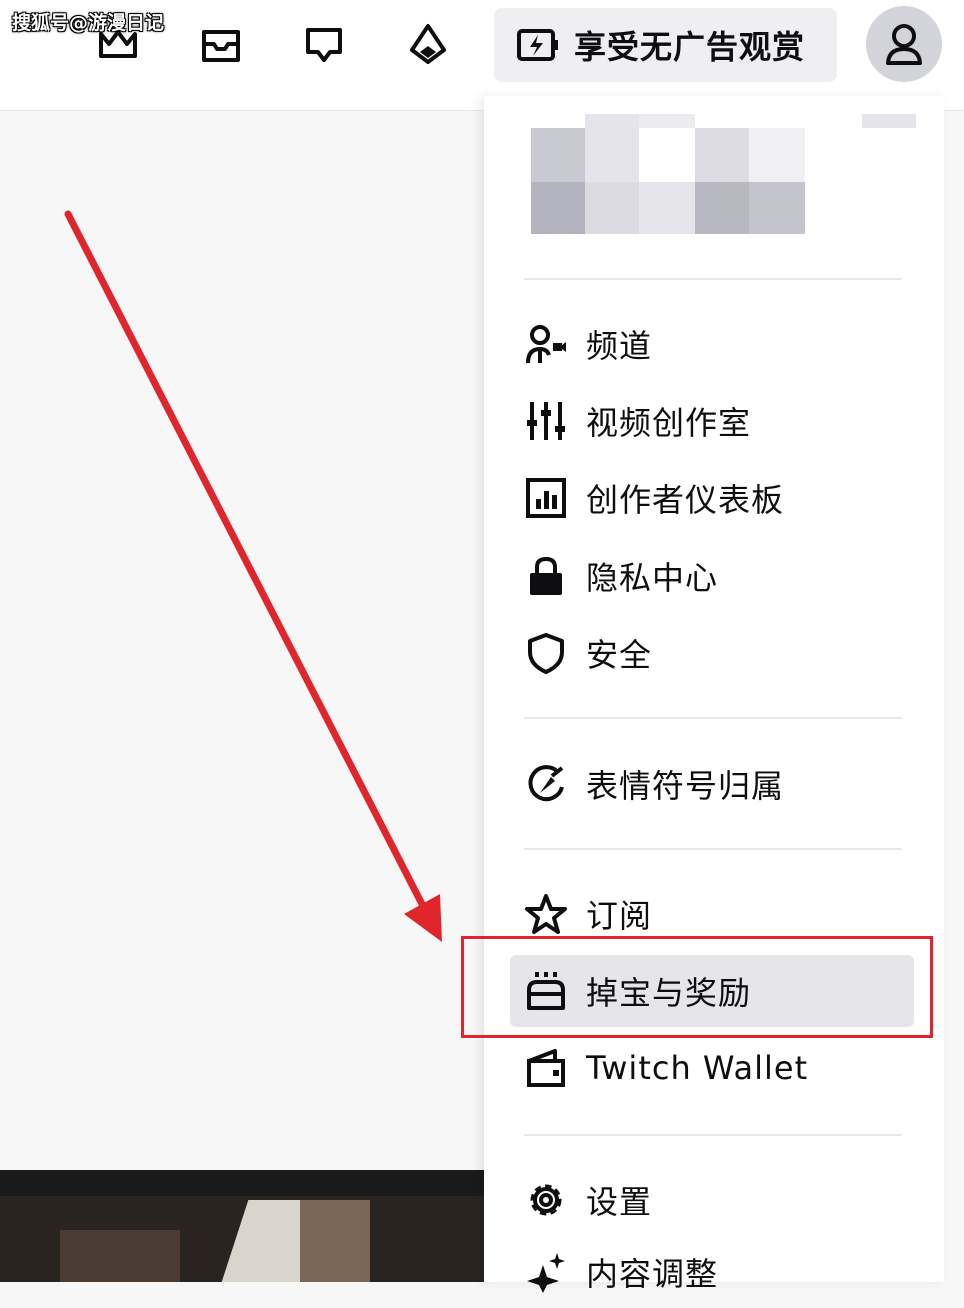  Describe the element at coordinates (652, 578) in the screenshot. I see `menu-item-label: 隐私中心` at that location.